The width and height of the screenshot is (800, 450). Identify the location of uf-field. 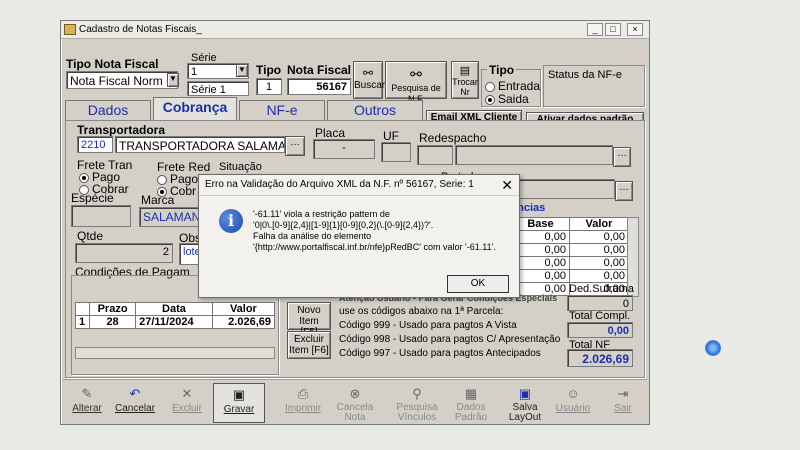
(396, 152).